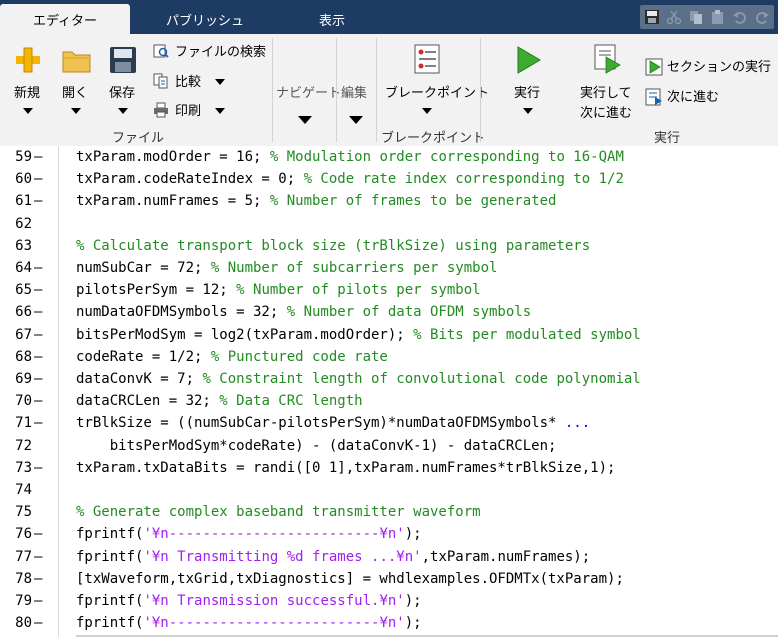 Image resolution: width=778 pixels, height=637 pixels. Describe the element at coordinates (23, 578) in the screenshot. I see `line-number: 78` at that location.